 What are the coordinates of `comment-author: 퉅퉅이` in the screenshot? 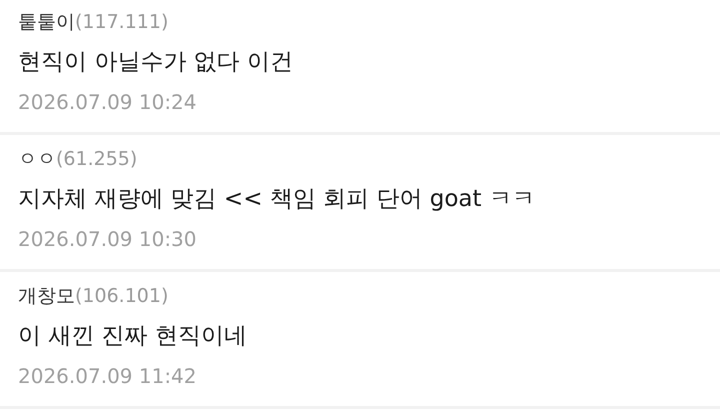 It's located at (46, 22).